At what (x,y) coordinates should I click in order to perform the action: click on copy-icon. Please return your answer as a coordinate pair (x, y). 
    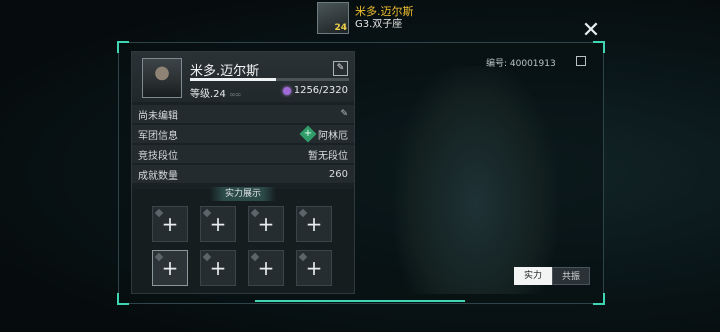
    Looking at the image, I should click on (581, 61).